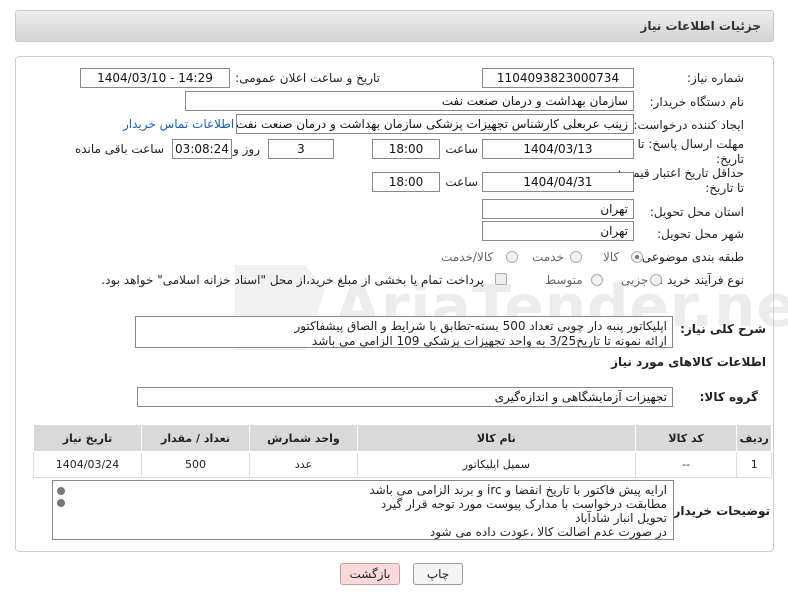  Describe the element at coordinates (61, 510) in the screenshot. I see `notes-scrollbar` at that location.